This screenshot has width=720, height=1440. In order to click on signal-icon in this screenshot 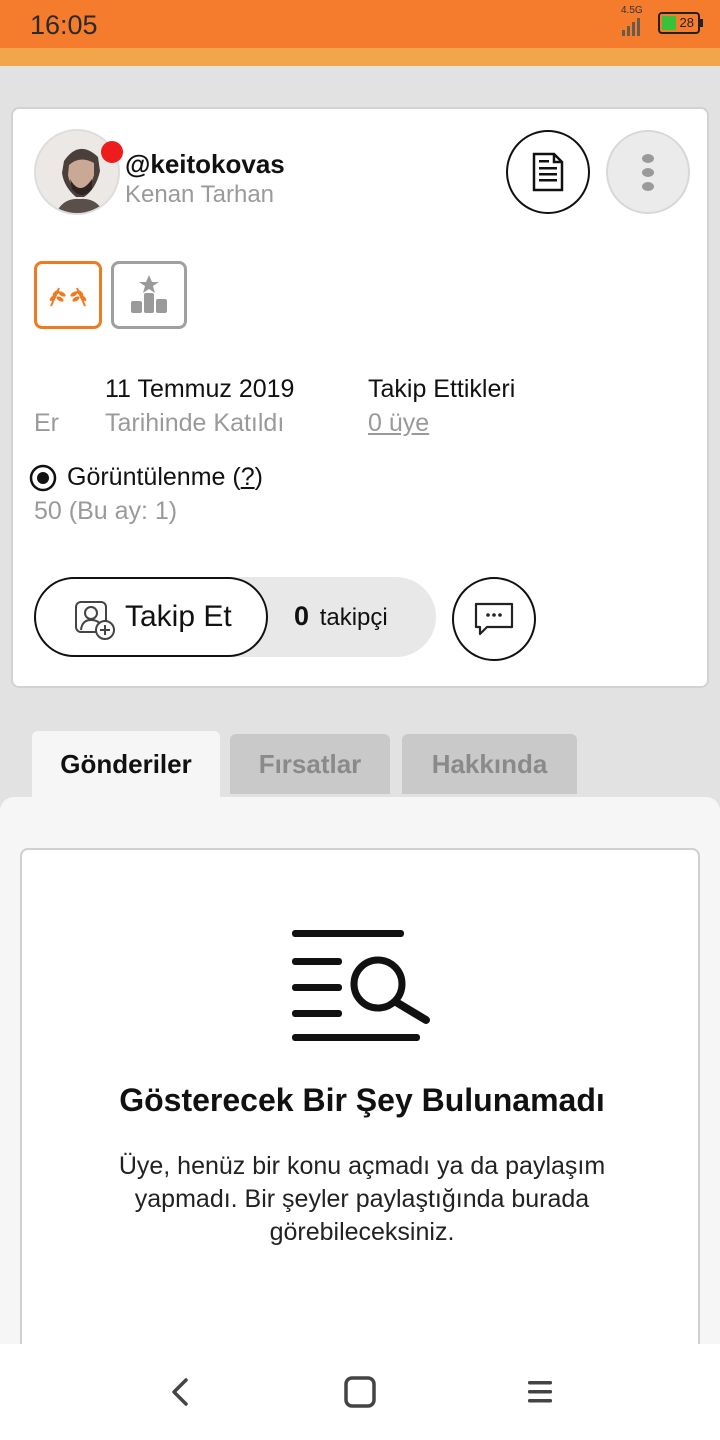, I will do `click(634, 26)`.